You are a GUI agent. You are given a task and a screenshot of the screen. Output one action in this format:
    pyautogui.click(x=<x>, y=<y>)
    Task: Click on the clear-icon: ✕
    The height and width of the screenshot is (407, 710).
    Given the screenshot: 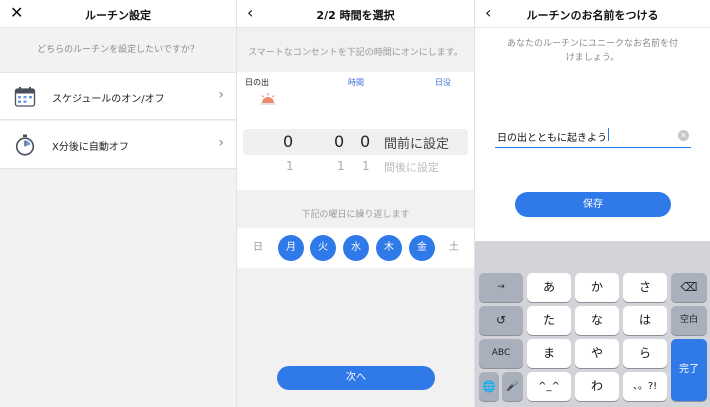 What is the action you would take?
    pyautogui.click(x=683, y=135)
    